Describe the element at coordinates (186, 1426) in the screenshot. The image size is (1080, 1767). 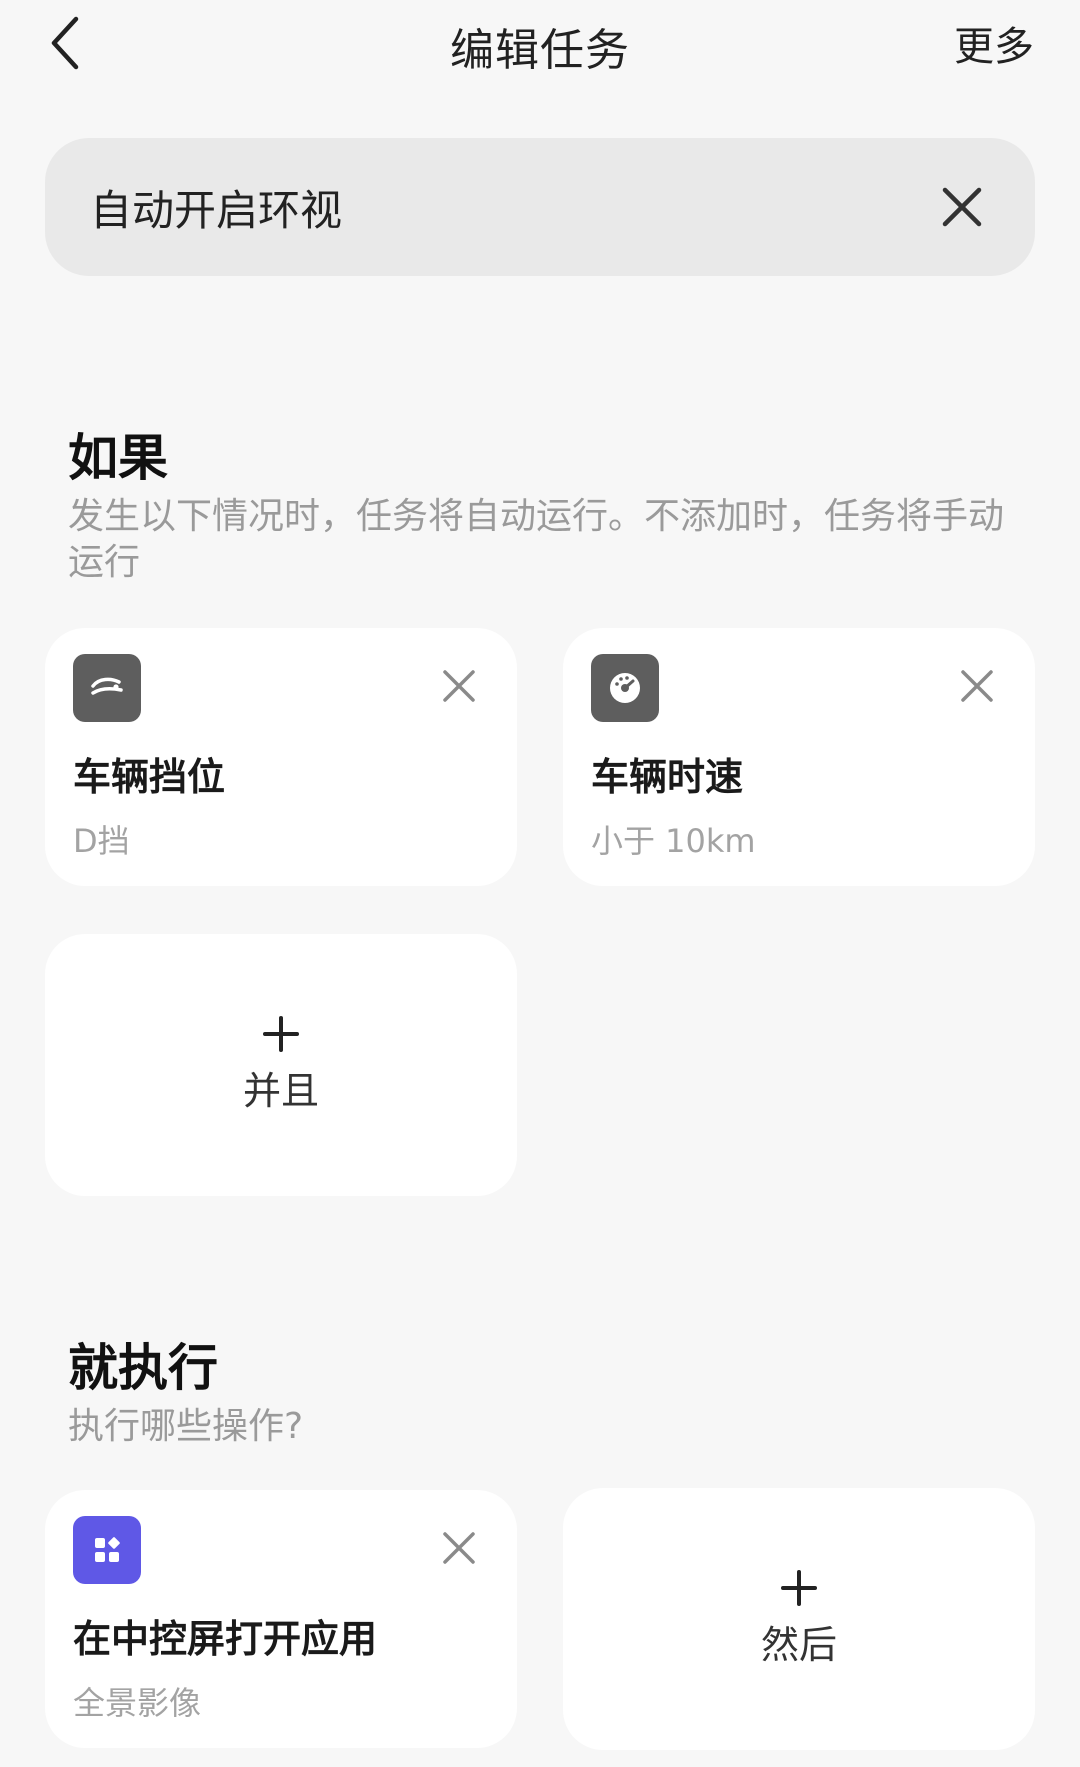
I see `then-section-description: 执行哪些操作?` at that location.